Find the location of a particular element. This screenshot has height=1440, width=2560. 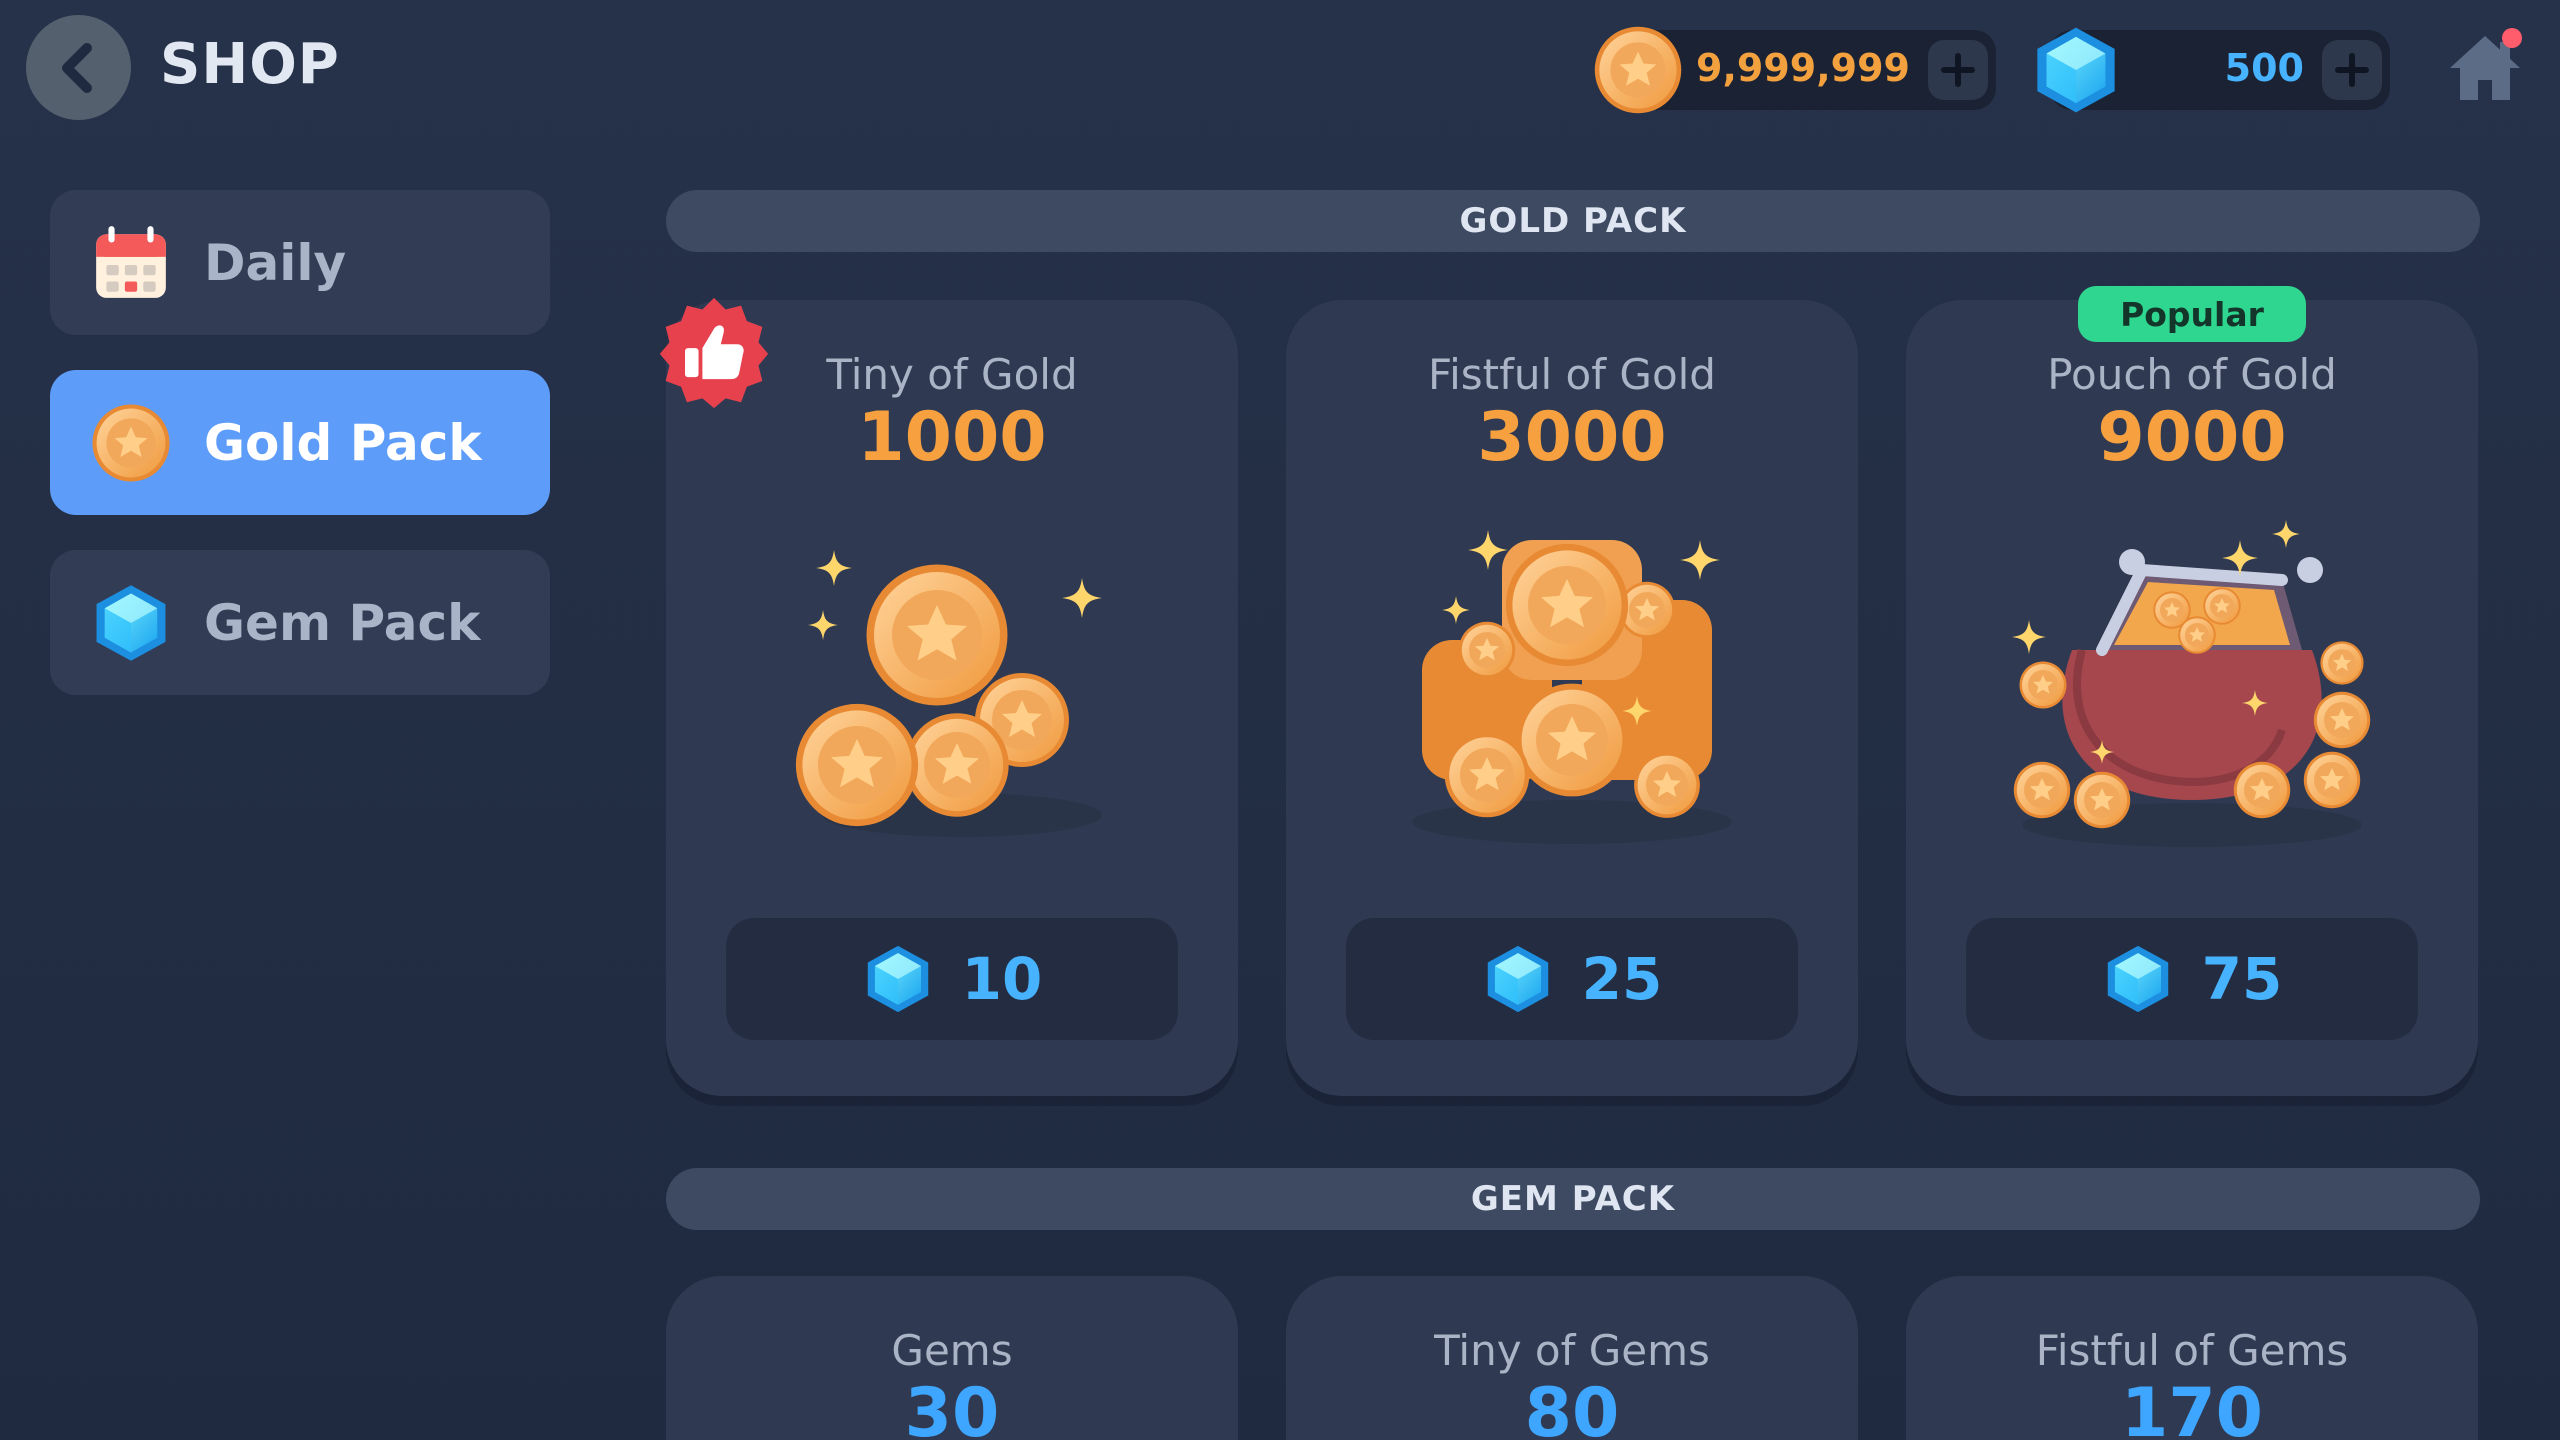

price-value: 10 is located at coordinates (1002, 979).